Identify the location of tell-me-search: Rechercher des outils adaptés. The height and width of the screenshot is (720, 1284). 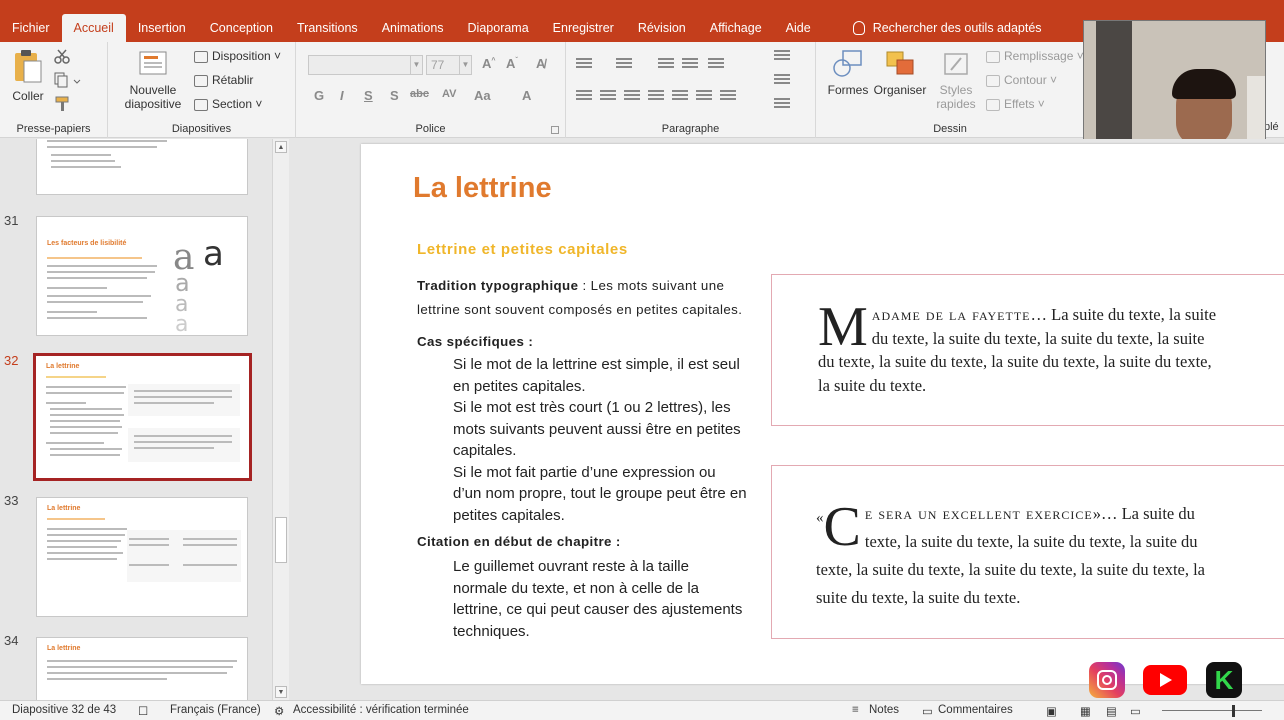
(947, 28).